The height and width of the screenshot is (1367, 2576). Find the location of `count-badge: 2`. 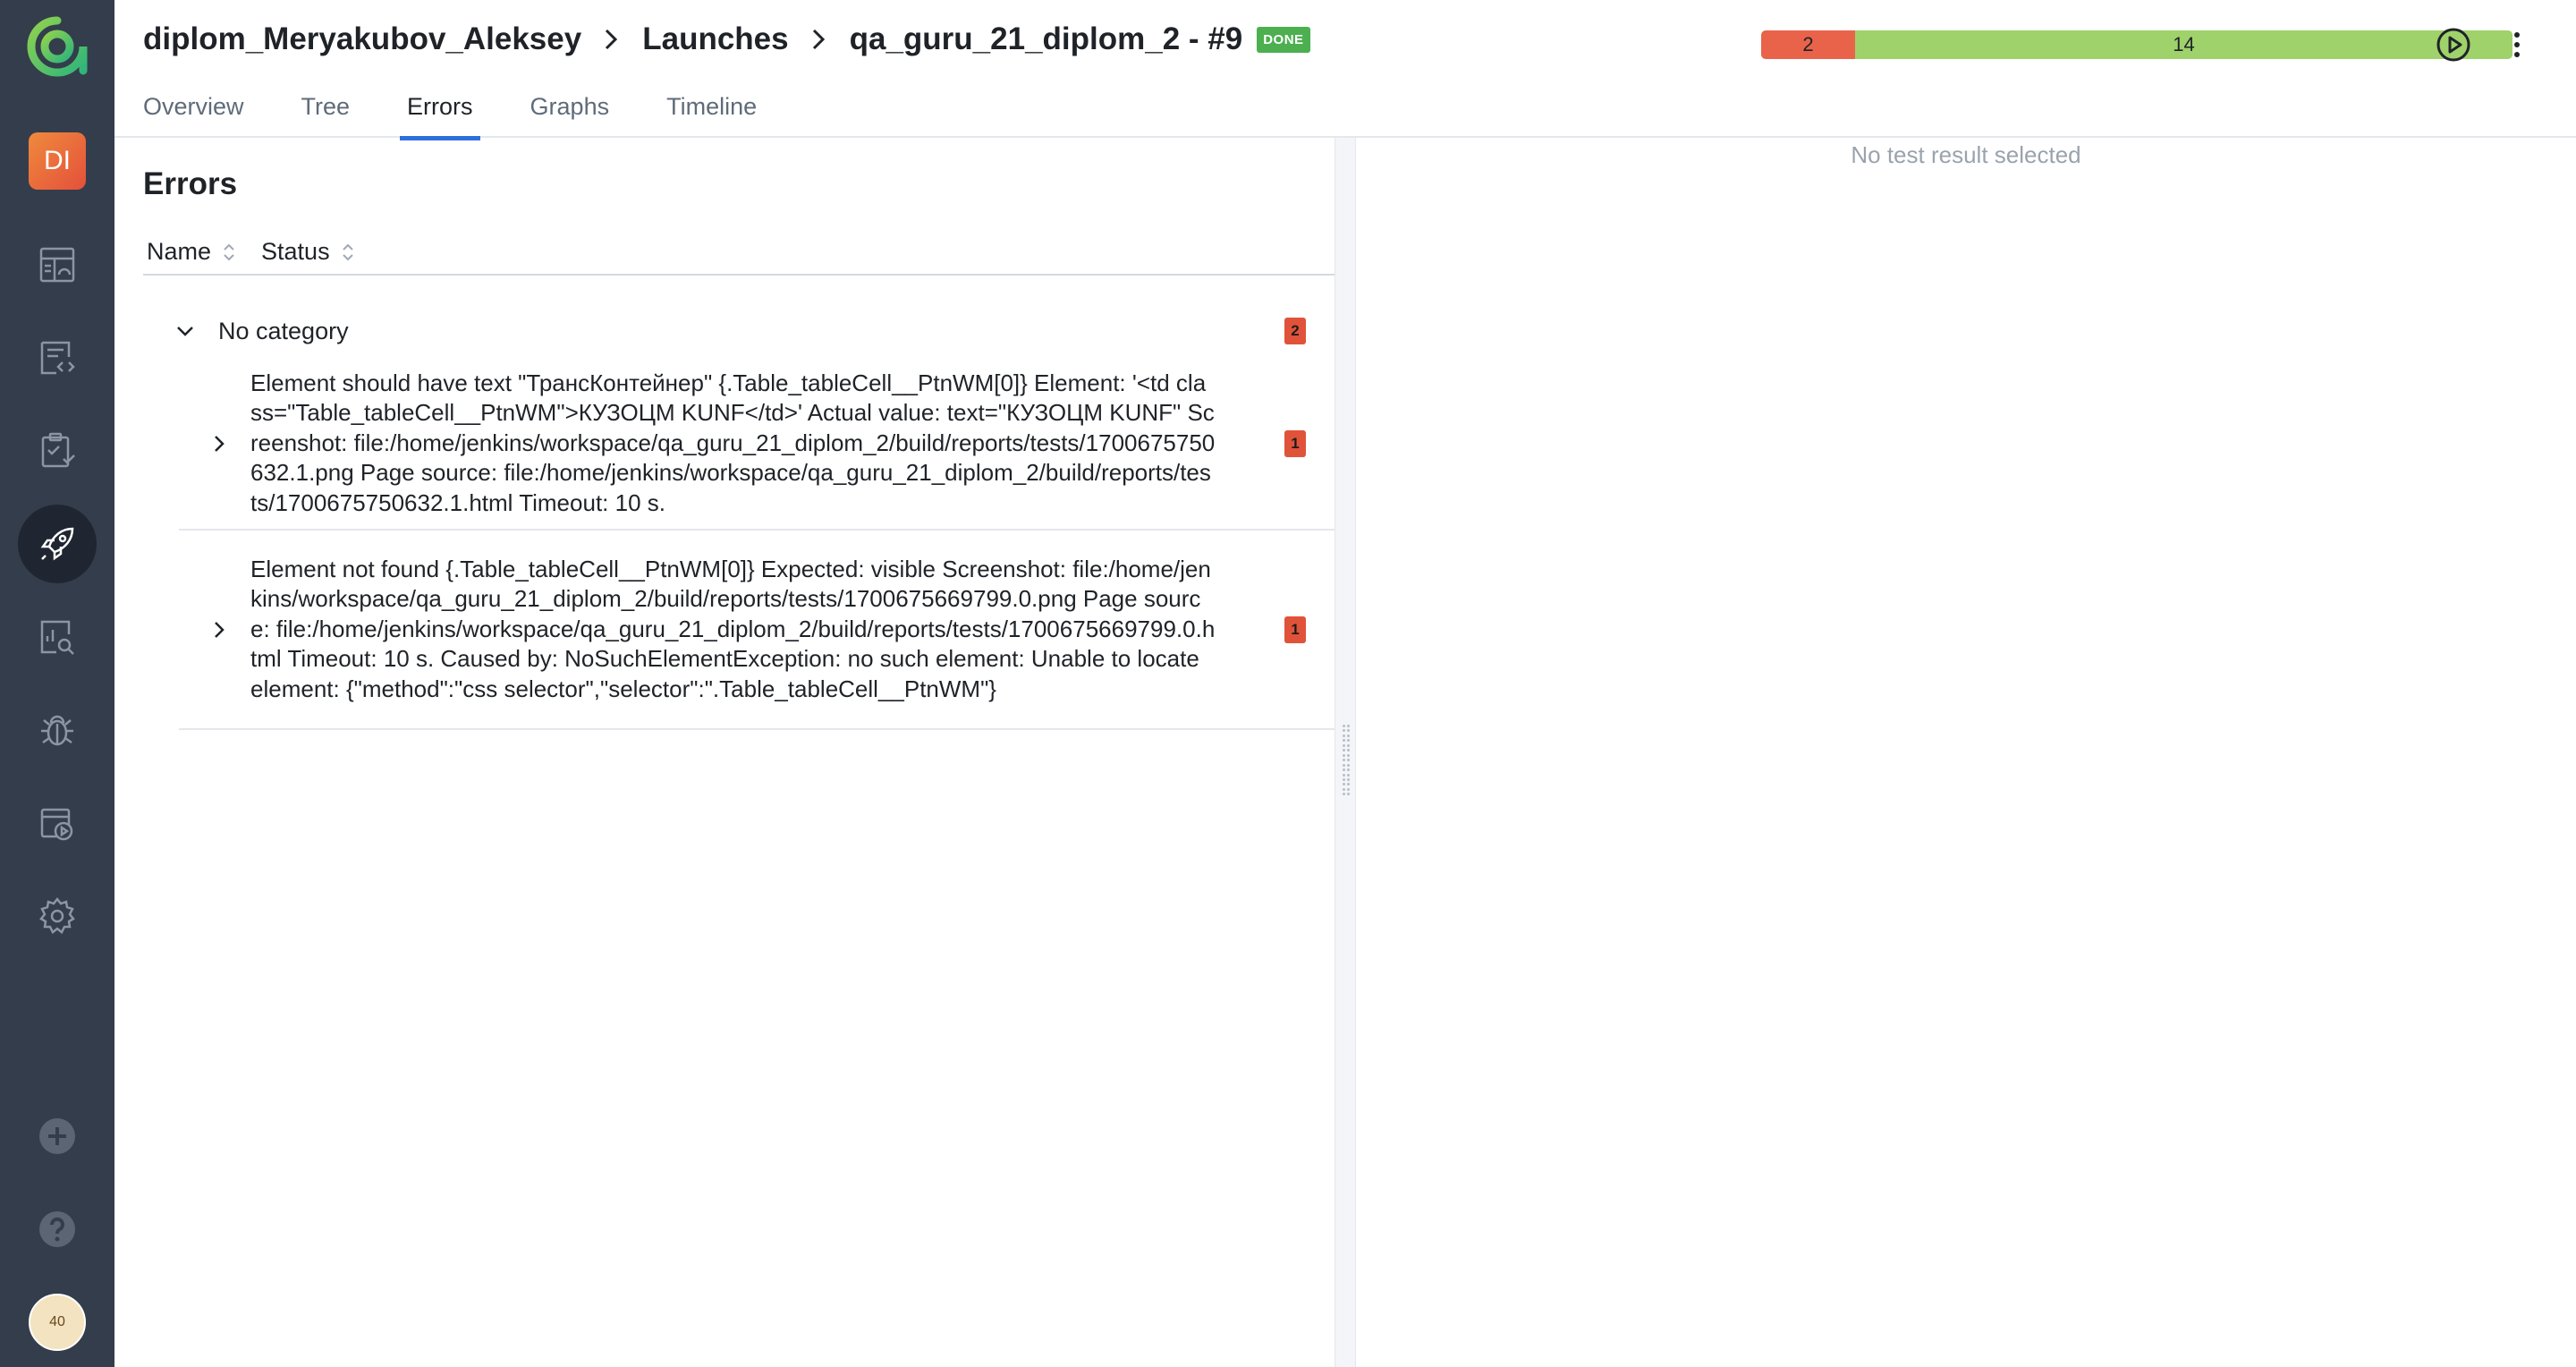

count-badge: 2 is located at coordinates (1295, 331).